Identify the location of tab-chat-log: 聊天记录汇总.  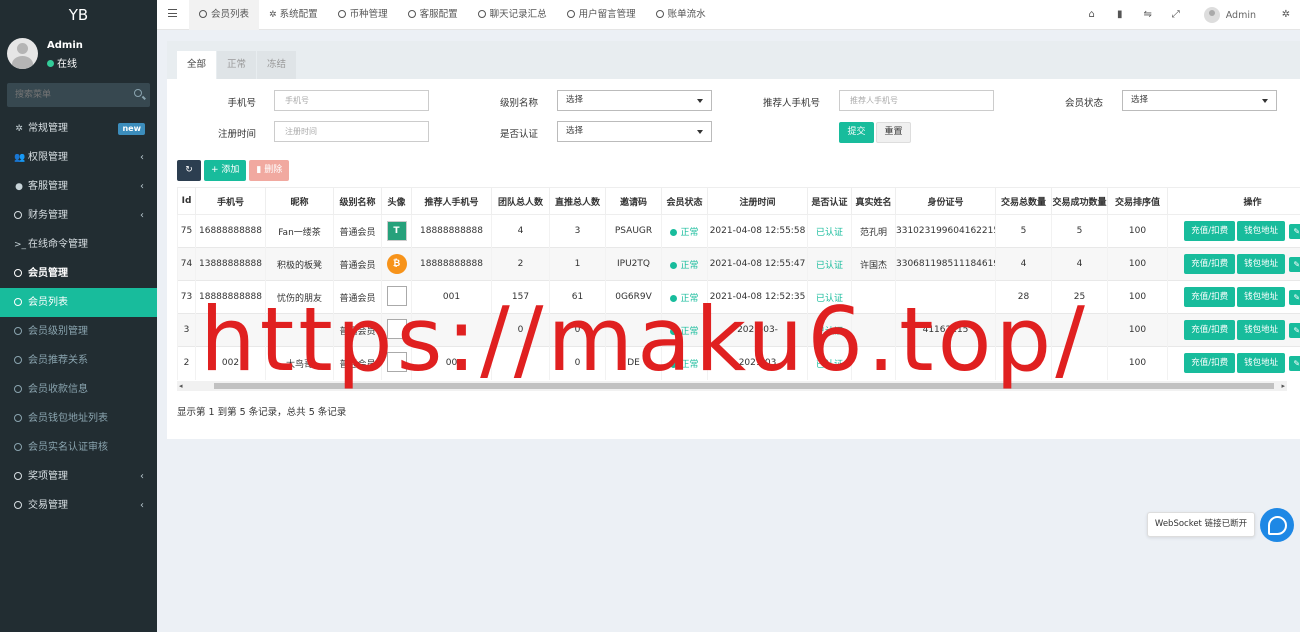
(512, 15).